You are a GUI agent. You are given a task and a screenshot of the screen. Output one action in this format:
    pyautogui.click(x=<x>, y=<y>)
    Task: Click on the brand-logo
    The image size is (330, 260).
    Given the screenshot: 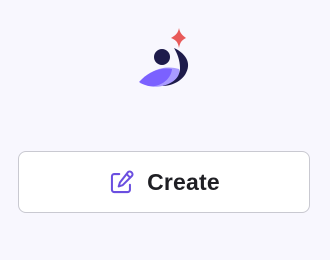 What is the action you would take?
    pyautogui.click(x=166, y=60)
    